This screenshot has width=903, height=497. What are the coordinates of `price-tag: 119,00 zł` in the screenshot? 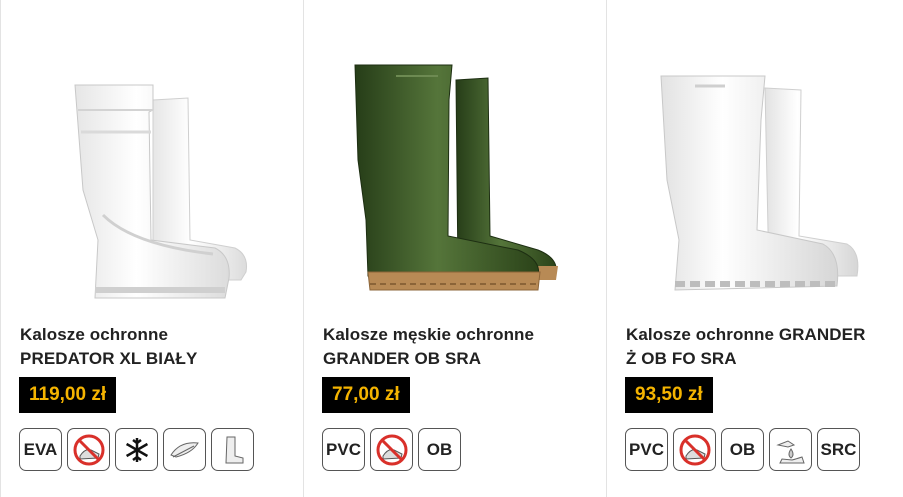 It's located at (68, 395).